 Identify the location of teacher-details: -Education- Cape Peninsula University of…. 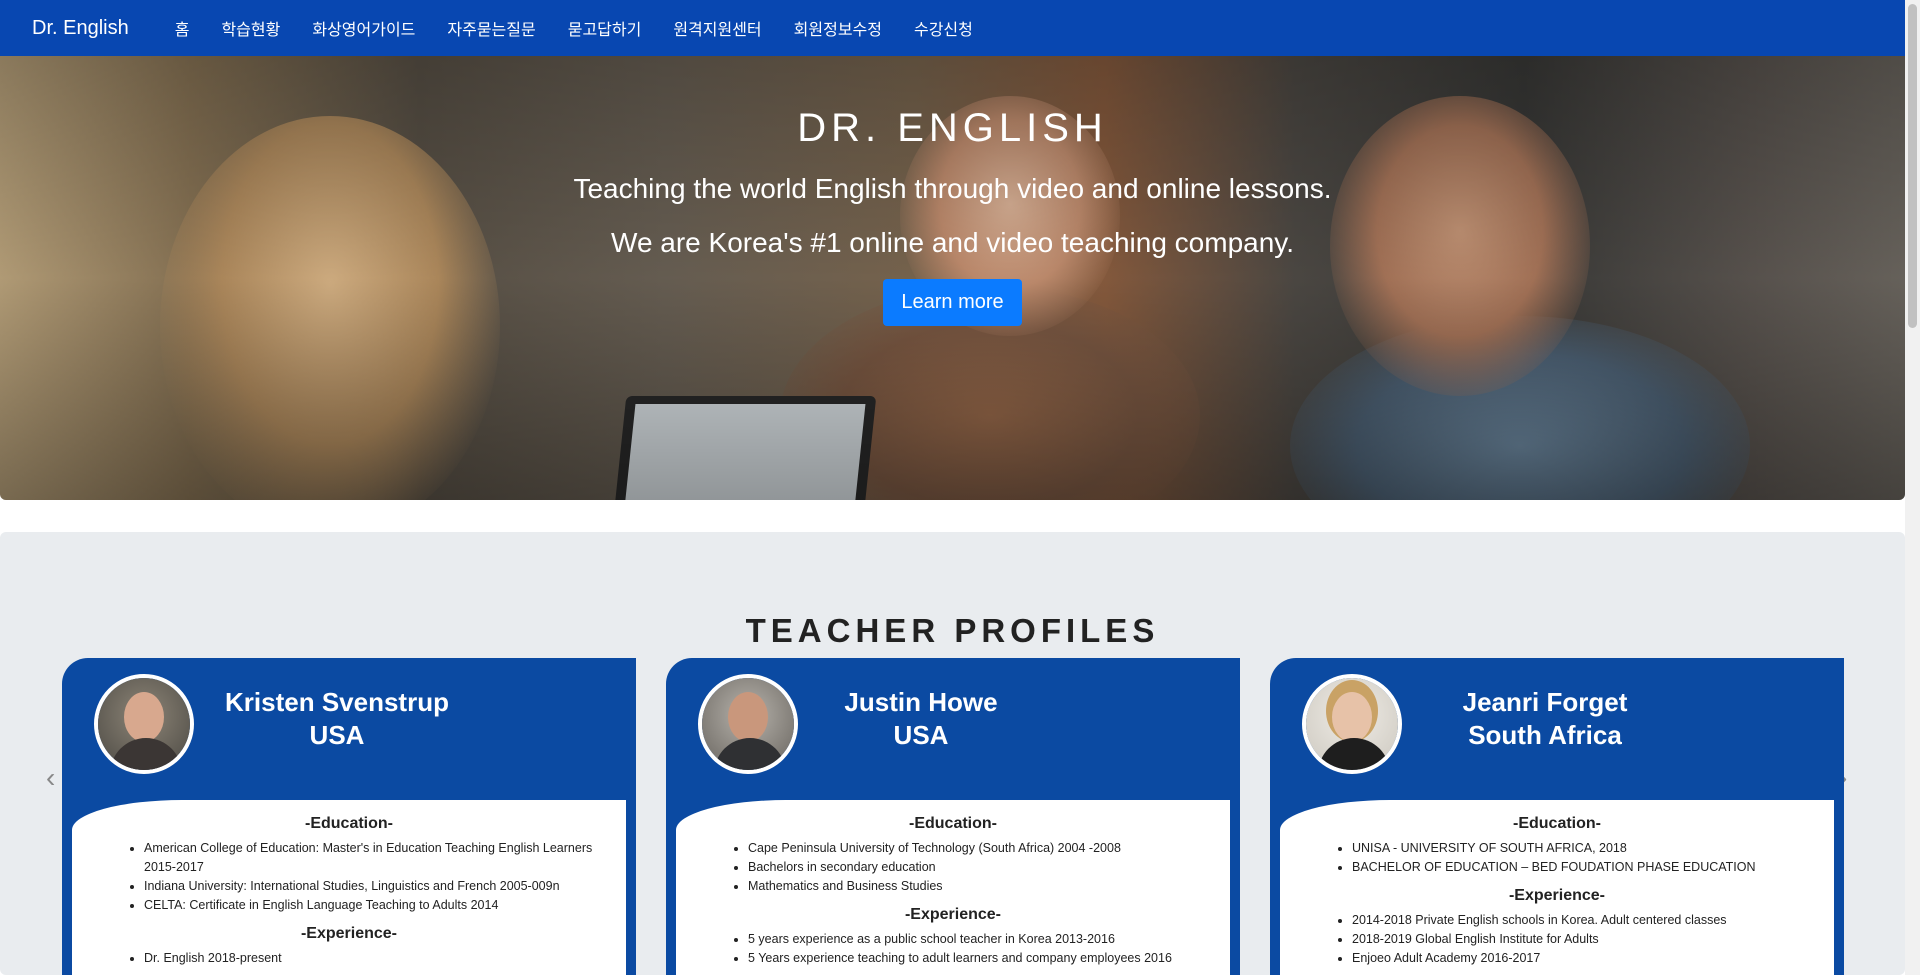
(953, 887).